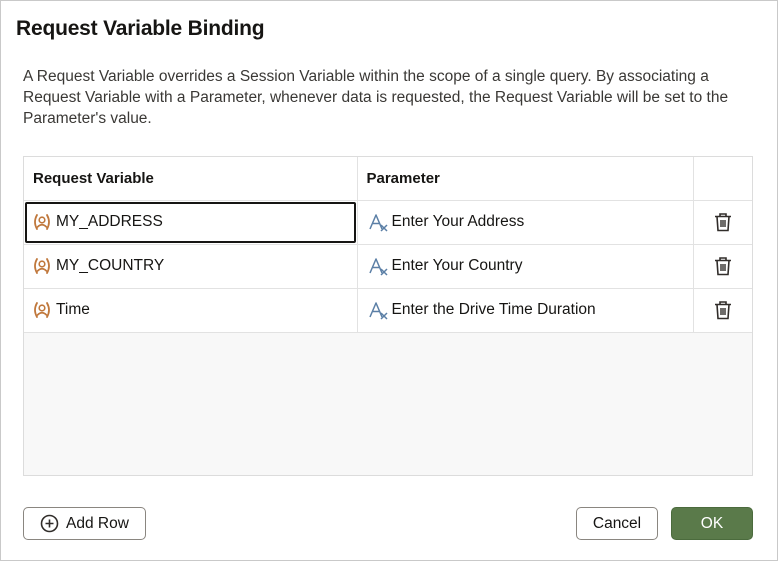 The width and height of the screenshot is (778, 561). Describe the element at coordinates (712, 523) in the screenshot. I see `ok-button: OK` at that location.